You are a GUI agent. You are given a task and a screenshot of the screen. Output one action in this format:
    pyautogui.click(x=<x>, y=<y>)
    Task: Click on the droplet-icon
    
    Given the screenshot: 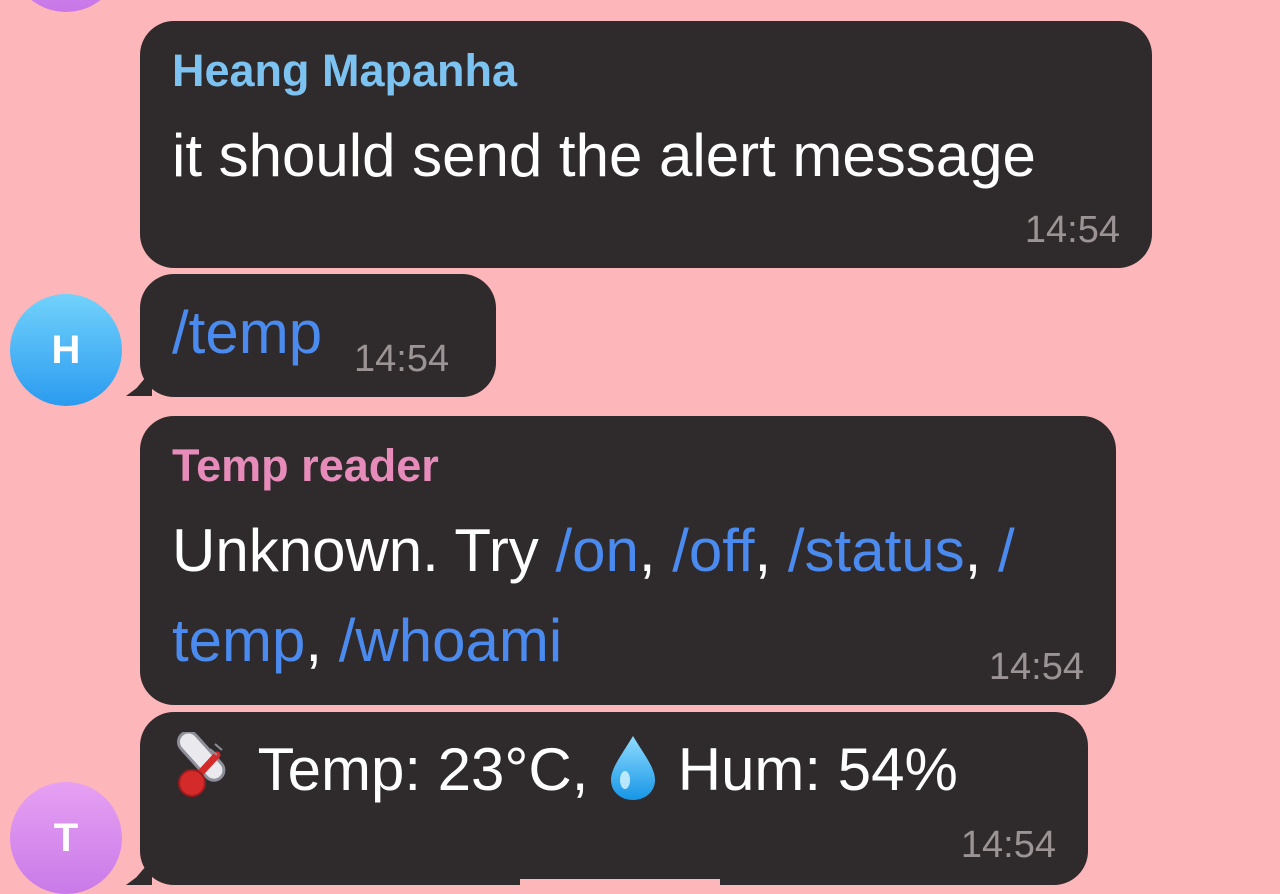 What is the action you would take?
    pyautogui.click(x=633, y=774)
    